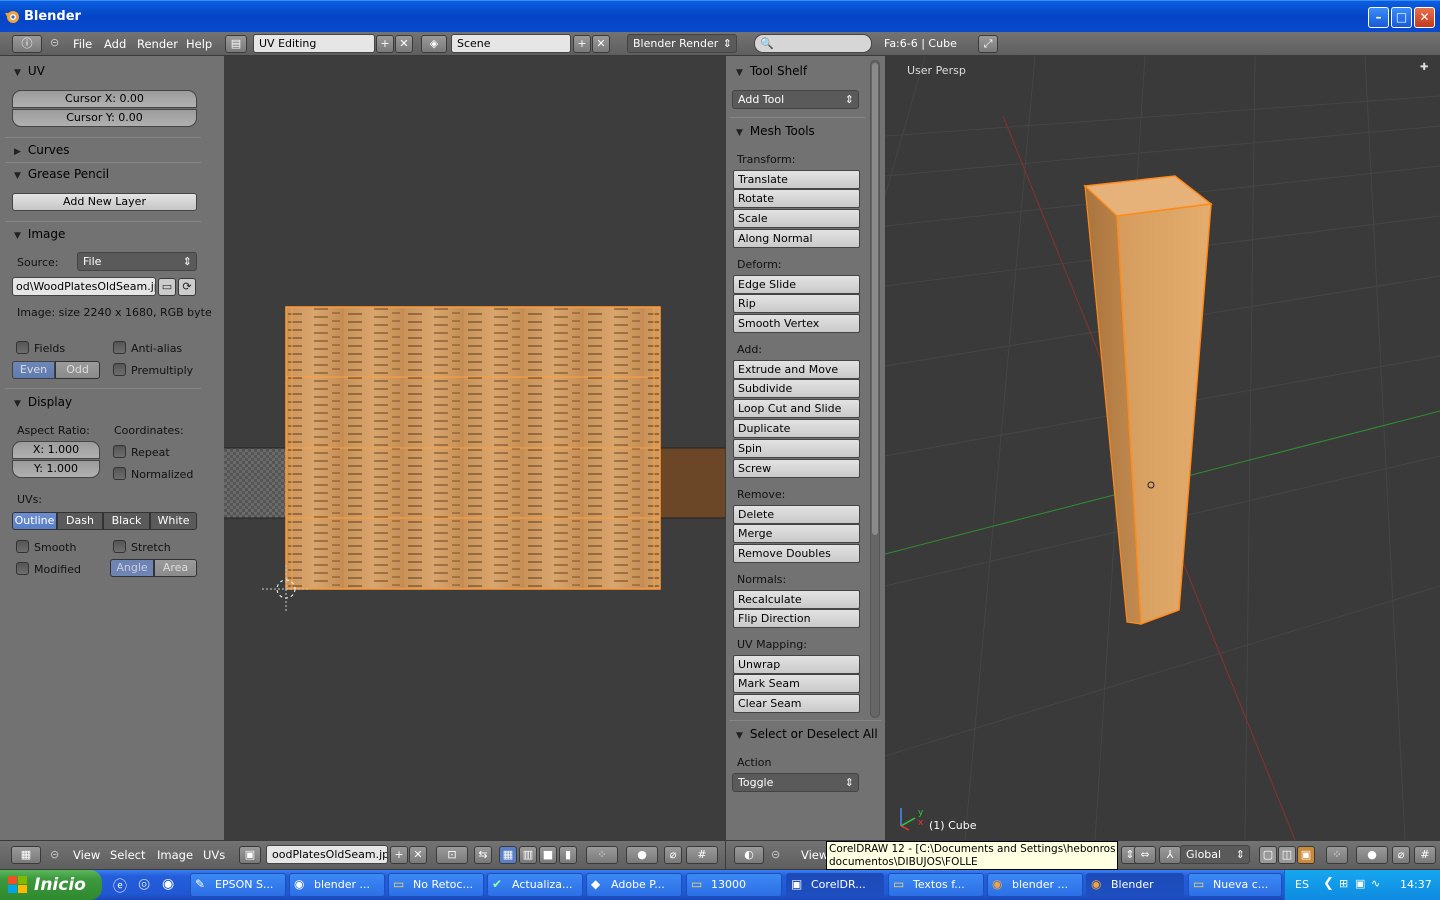 This screenshot has height=900, width=1440. What do you see at coordinates (749, 855) in the screenshot?
I see `editor-type-3d-icon: ◐` at bounding box center [749, 855].